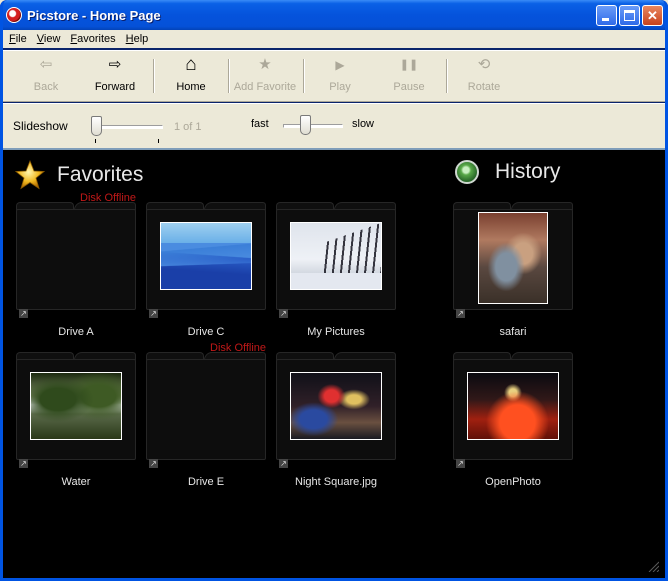 The height and width of the screenshot is (581, 668). I want to click on picstore-app-icon, so click(14, 15).